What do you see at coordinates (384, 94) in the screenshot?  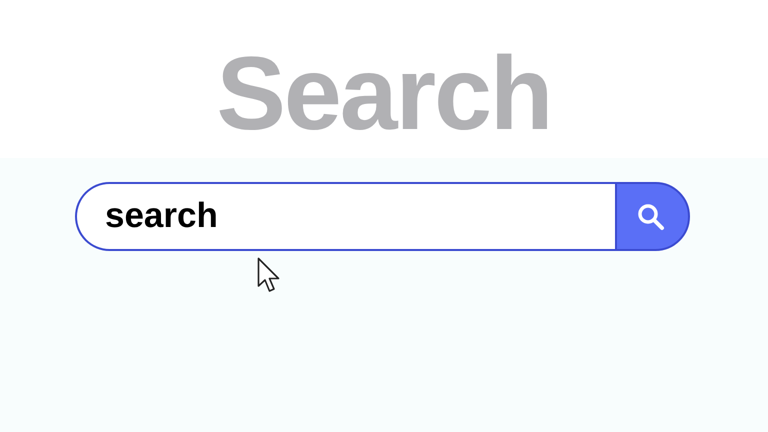 I see `page-title: Search` at bounding box center [384, 94].